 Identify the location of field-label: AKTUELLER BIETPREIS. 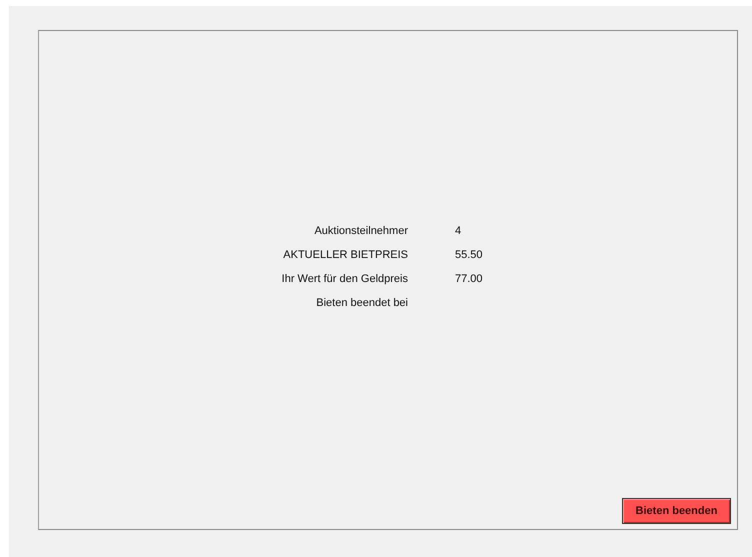
(345, 255).